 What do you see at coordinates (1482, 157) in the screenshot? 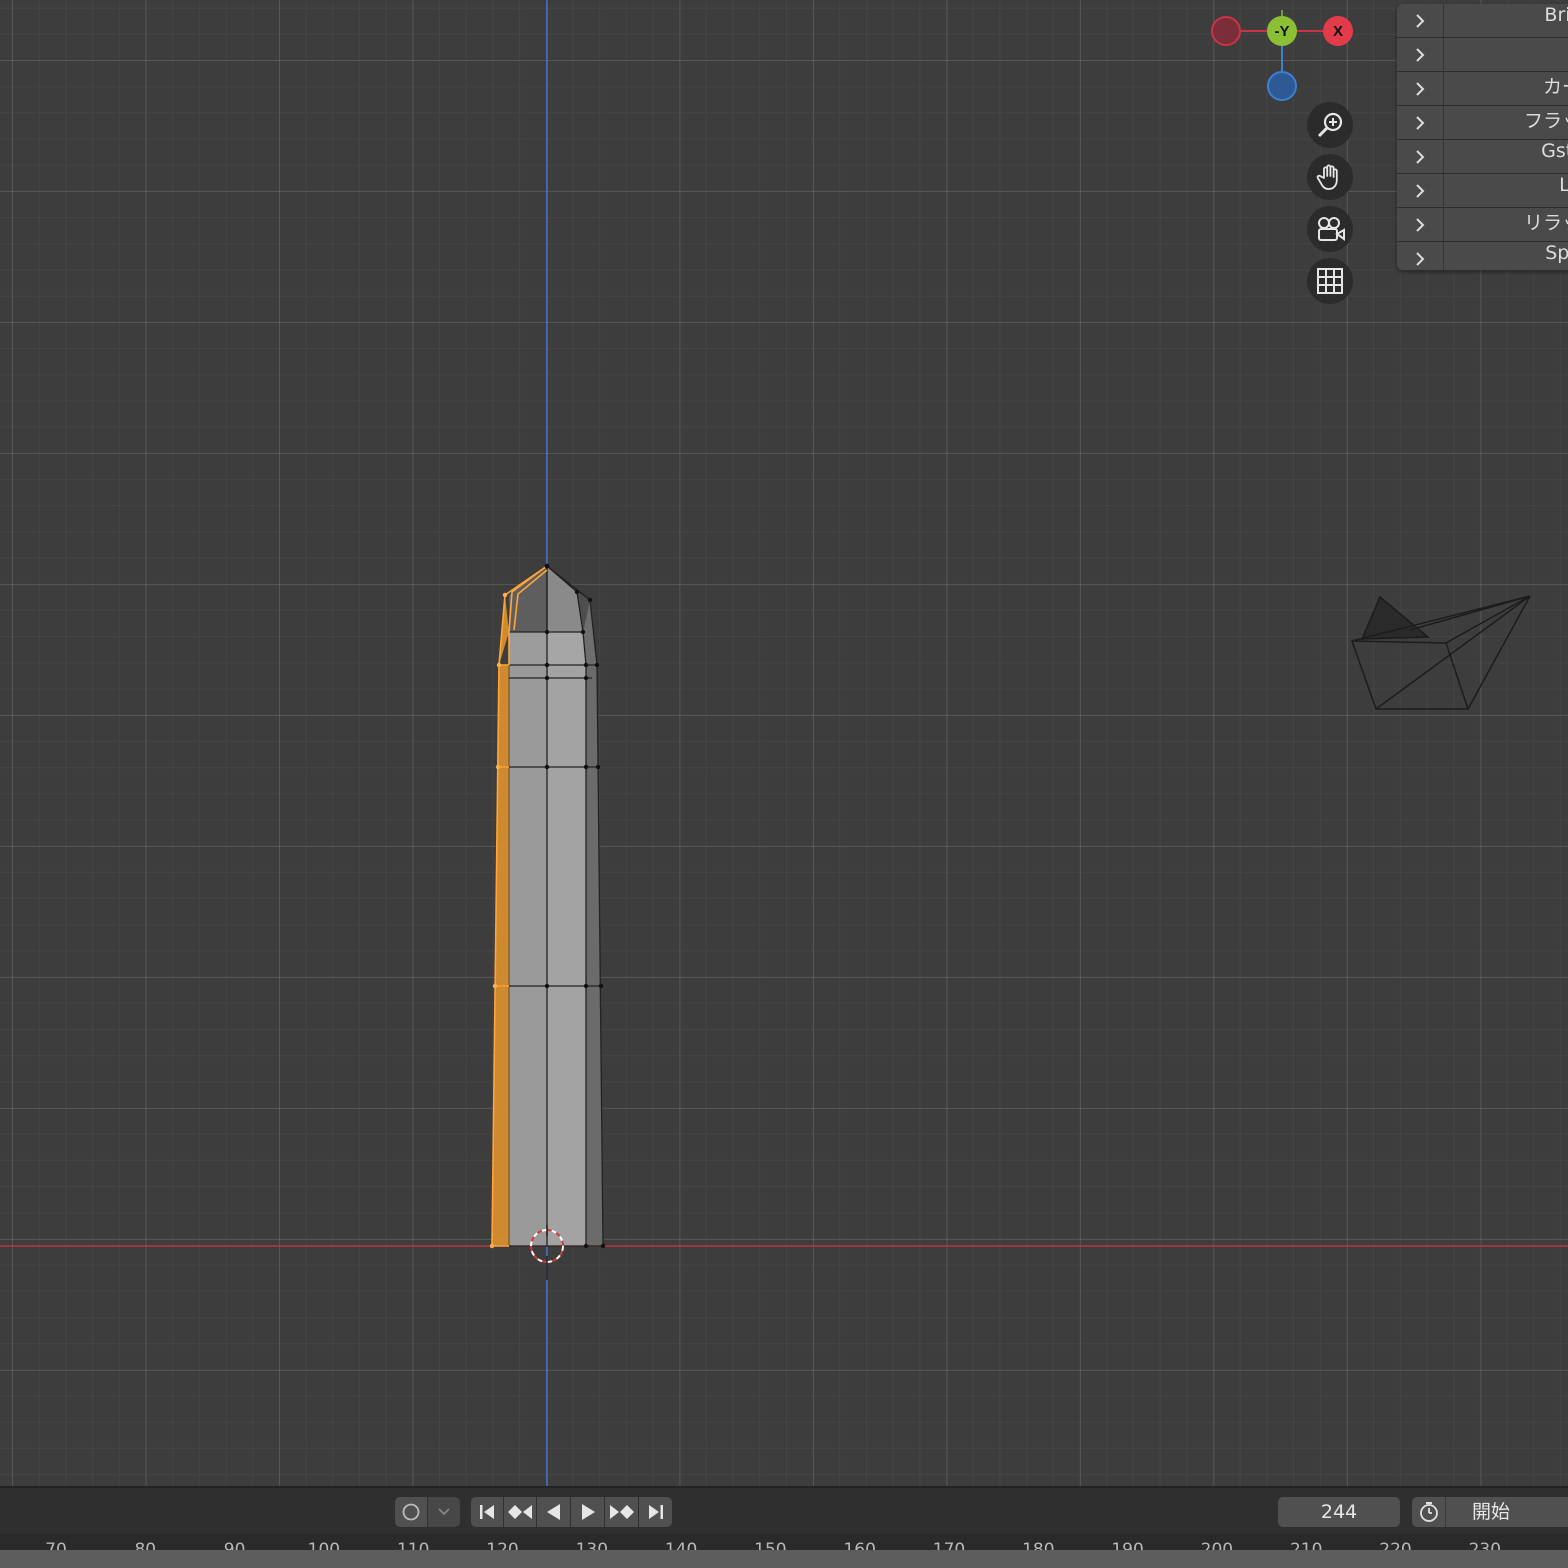
I see `panel-header-gstretch: Gstr` at bounding box center [1482, 157].